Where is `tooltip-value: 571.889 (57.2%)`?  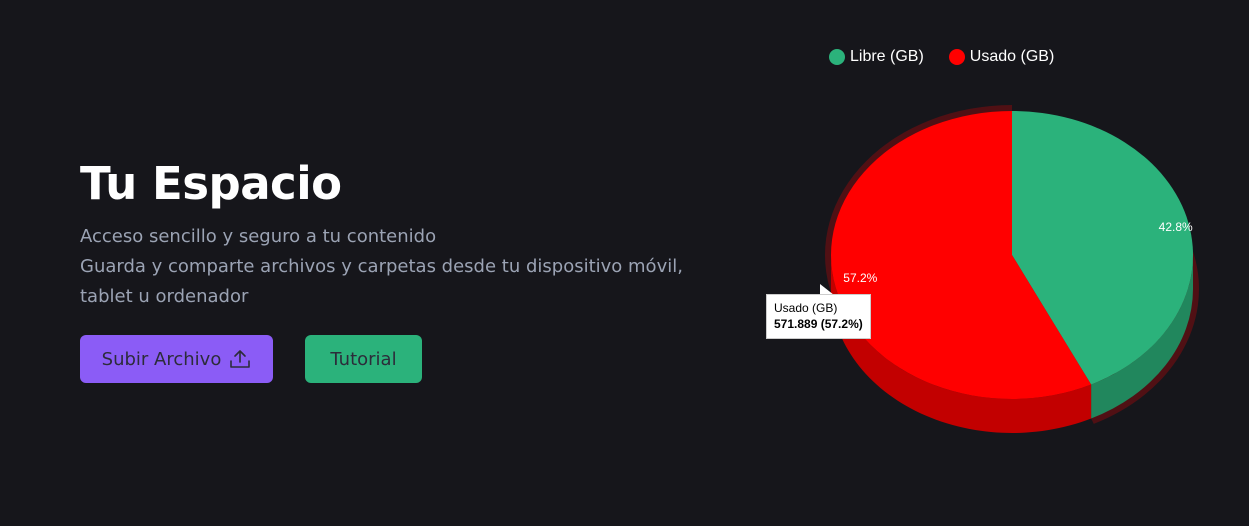
tooltip-value: 571.889 (57.2%) is located at coordinates (818, 324).